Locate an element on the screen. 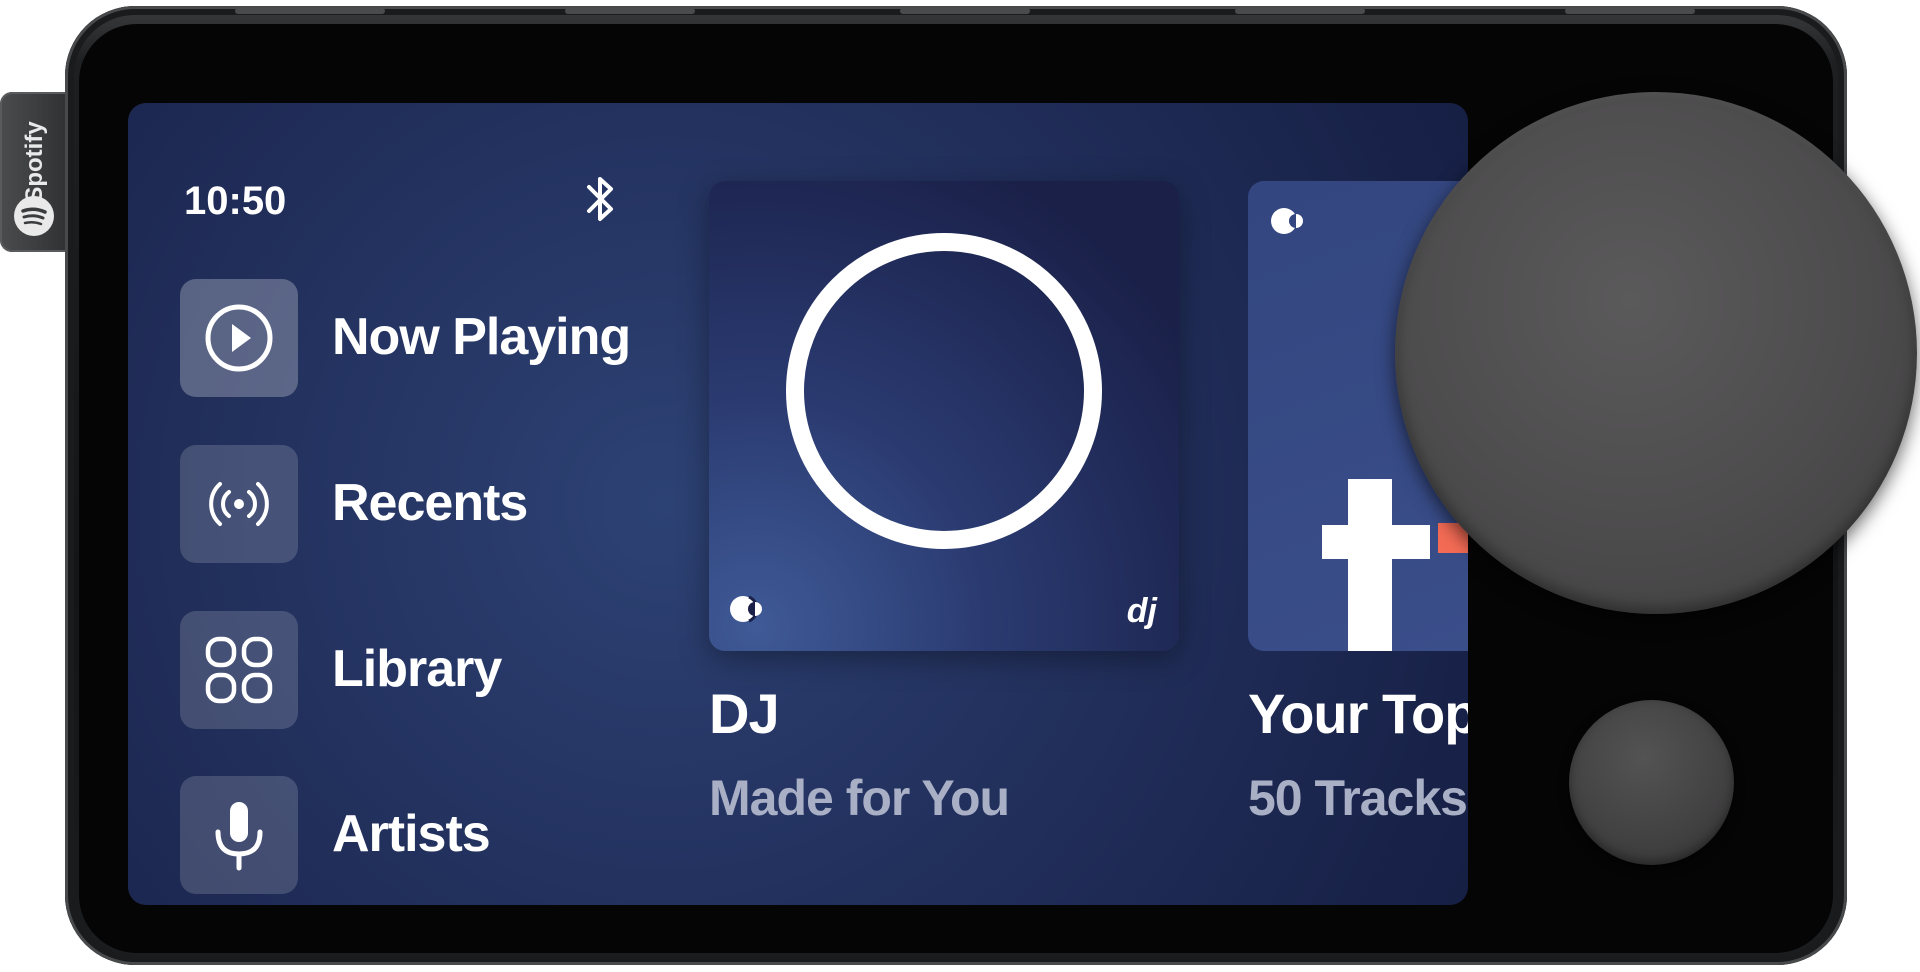 Image resolution: width=1920 pixels, height=972 pixels. nav-artists: Artists is located at coordinates (410, 835).